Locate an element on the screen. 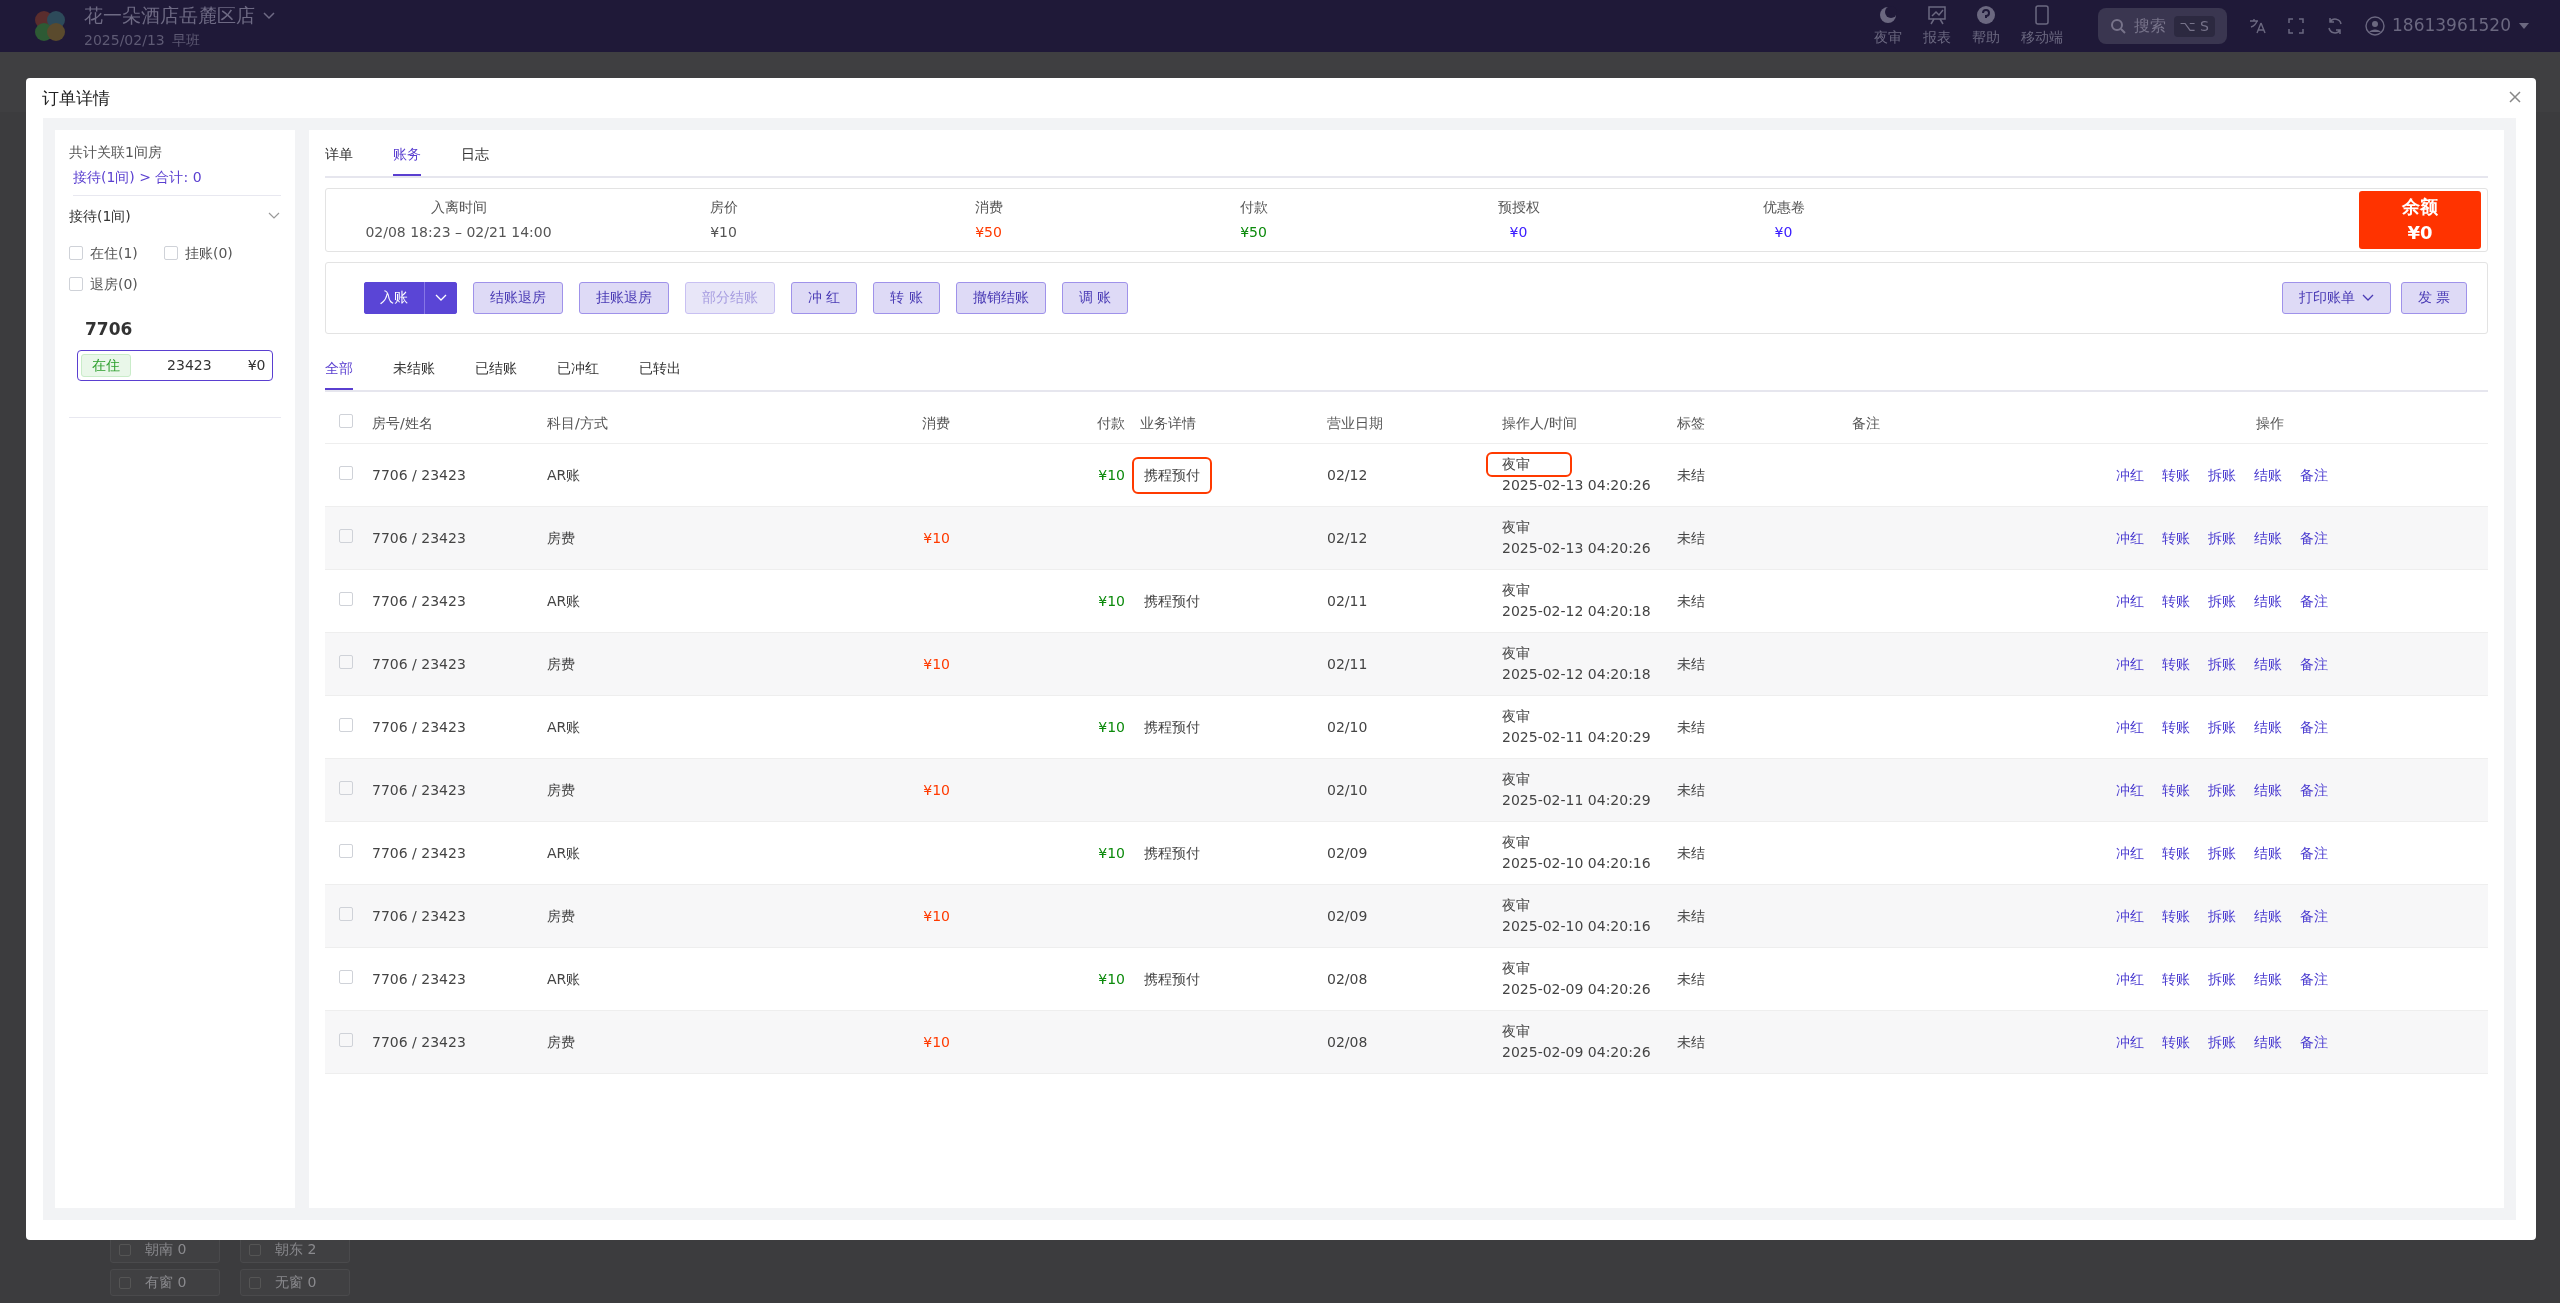 The image size is (2560, 1303). summary-label: 付款 is located at coordinates (1253, 207).